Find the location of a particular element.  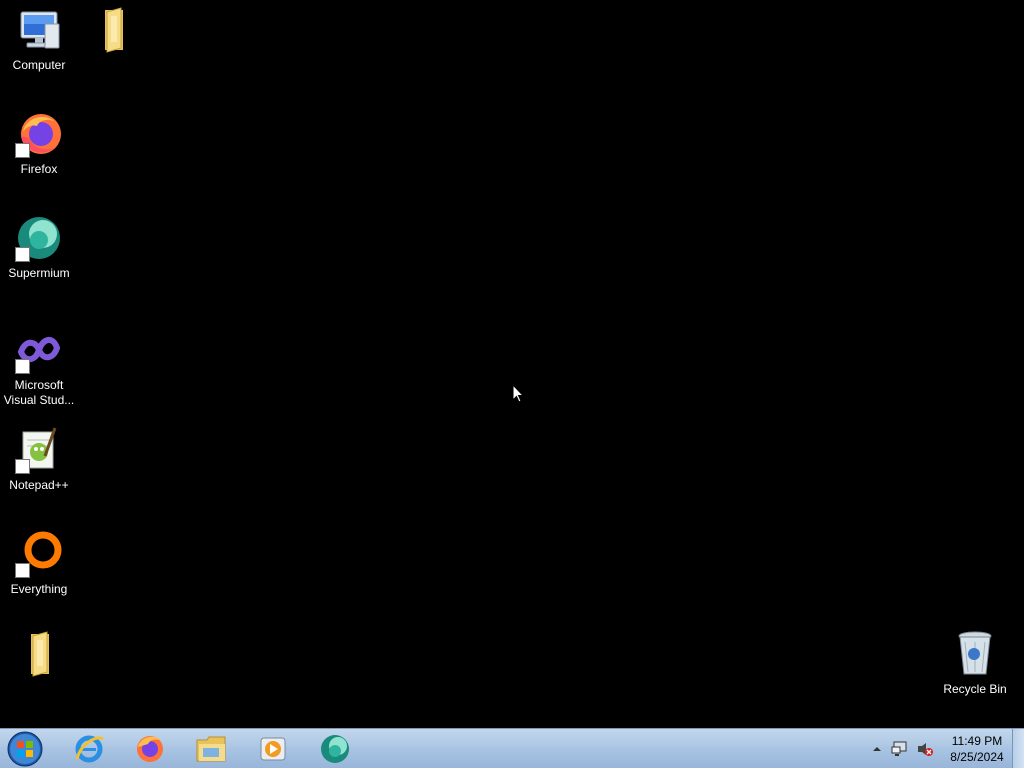

desktop-icon-supermium: Supermium is located at coordinates (39, 247).